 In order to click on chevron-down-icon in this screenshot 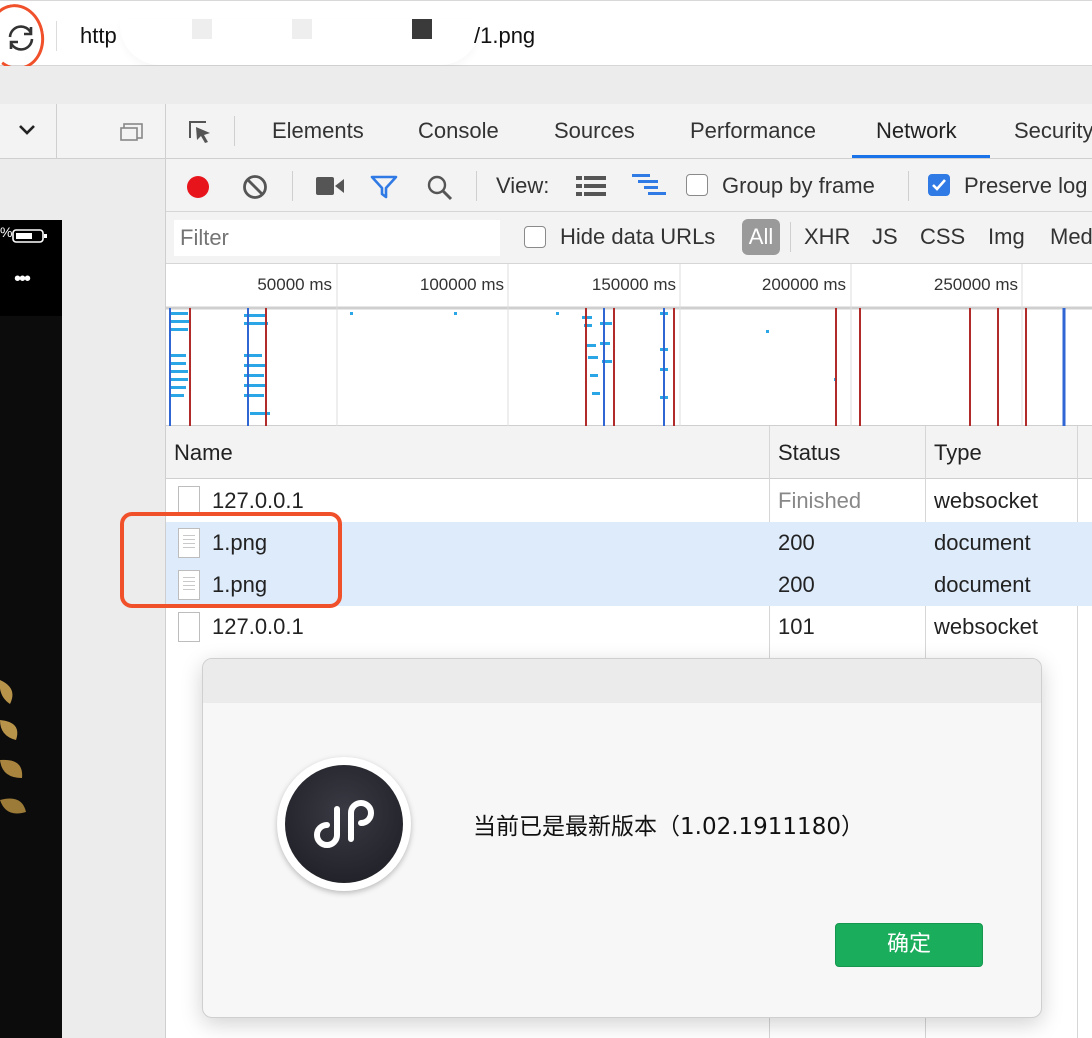, I will do `click(27, 130)`.